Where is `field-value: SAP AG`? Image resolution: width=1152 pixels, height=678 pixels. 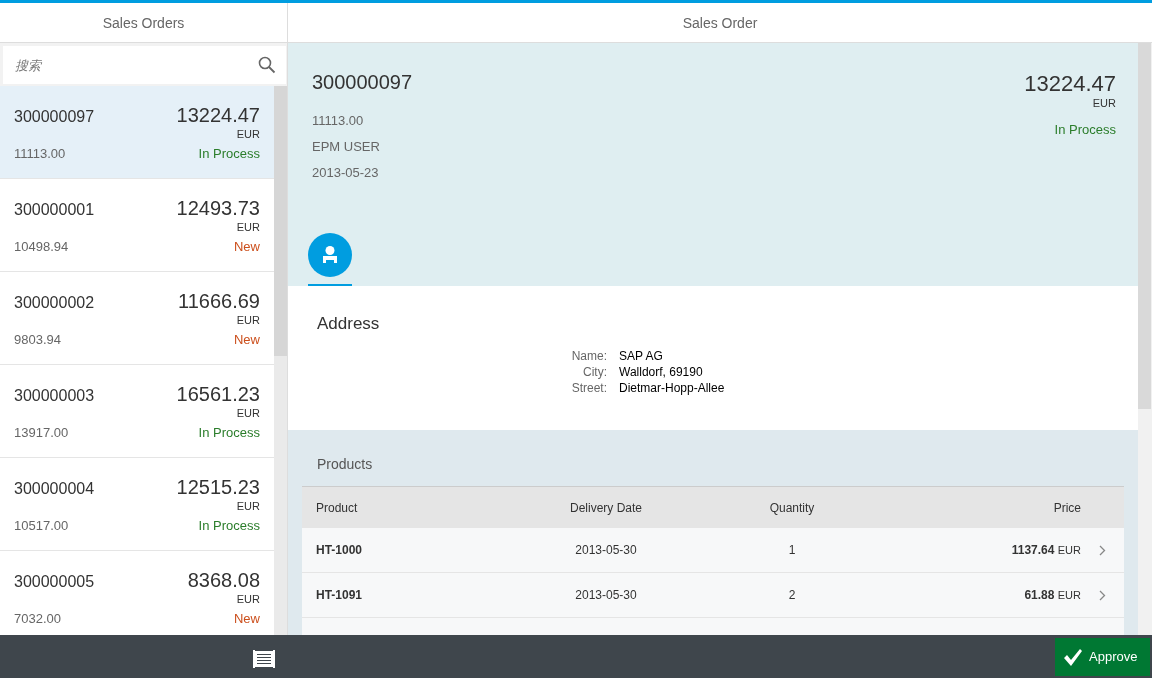
field-value: SAP AG is located at coordinates (641, 356).